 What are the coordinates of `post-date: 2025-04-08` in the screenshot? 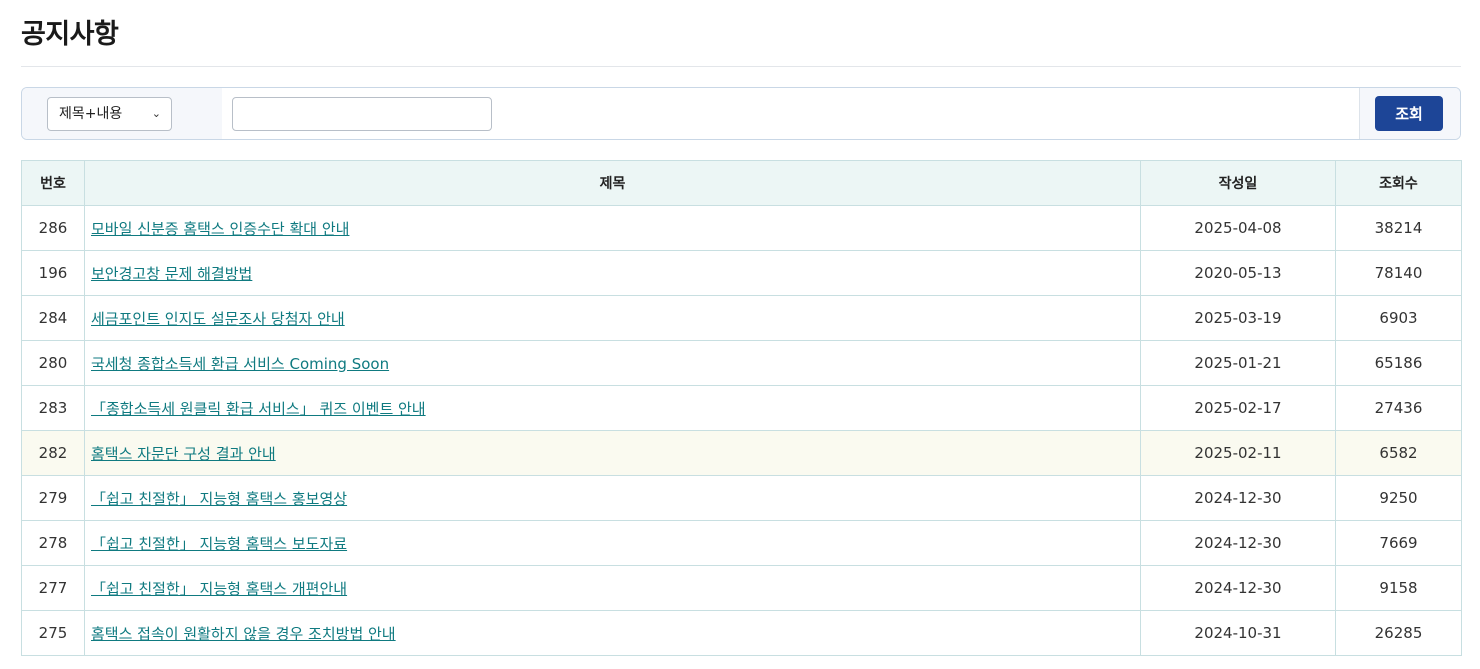 It's located at (1238, 228).